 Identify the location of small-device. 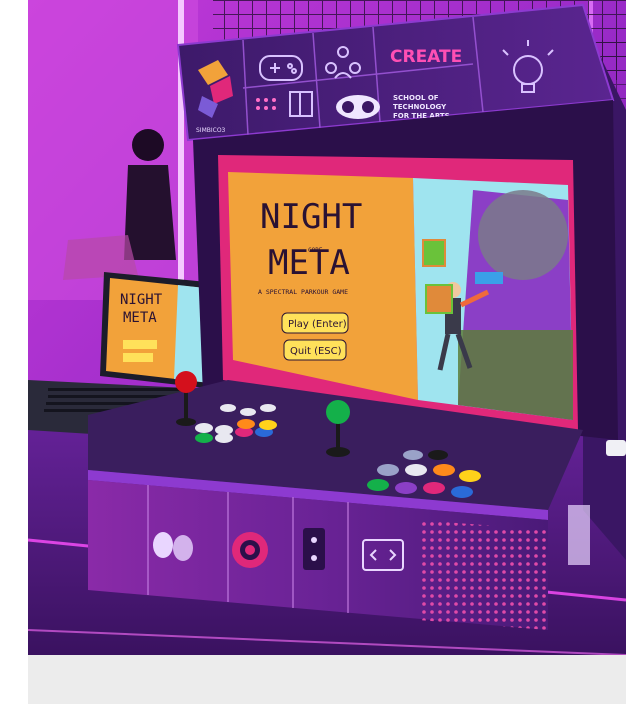
(616, 448).